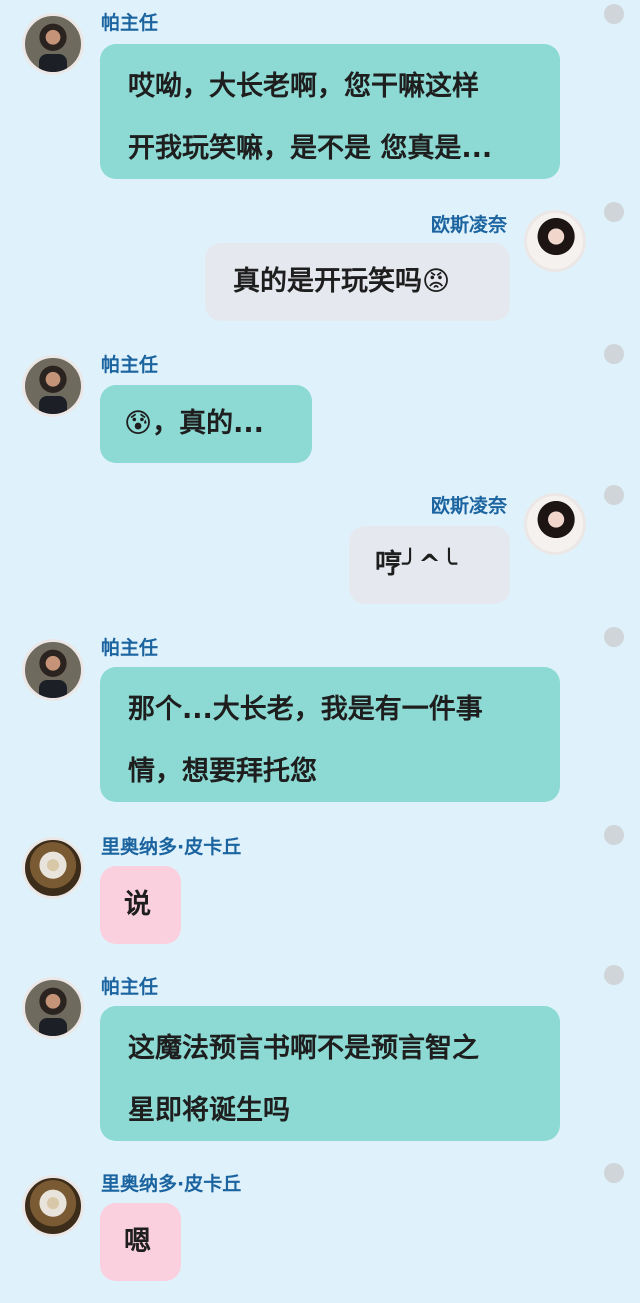  I want to click on message-line: 这魔法预言书啊不是预言智之, so click(303, 1048).